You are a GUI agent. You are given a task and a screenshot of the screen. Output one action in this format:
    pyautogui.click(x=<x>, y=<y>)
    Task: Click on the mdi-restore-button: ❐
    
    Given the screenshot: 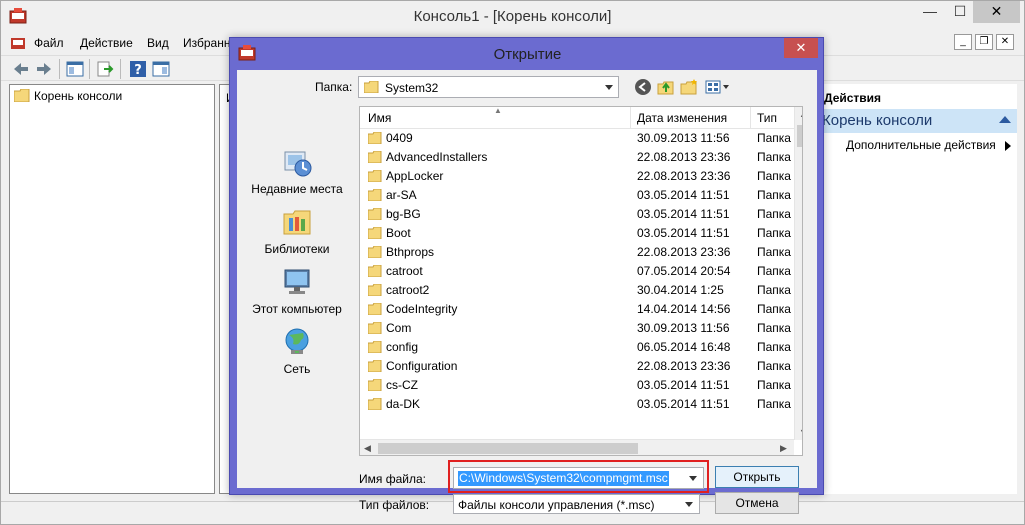 What is the action you would take?
    pyautogui.click(x=984, y=42)
    